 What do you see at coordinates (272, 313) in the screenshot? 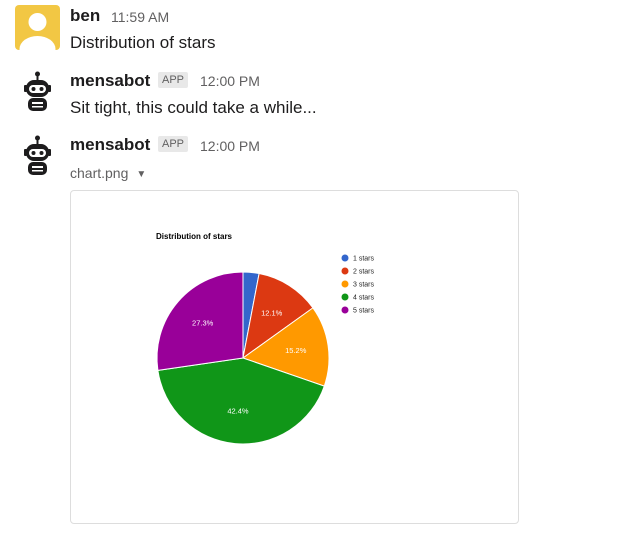
I see `pie-data-label: 12.1%` at bounding box center [272, 313].